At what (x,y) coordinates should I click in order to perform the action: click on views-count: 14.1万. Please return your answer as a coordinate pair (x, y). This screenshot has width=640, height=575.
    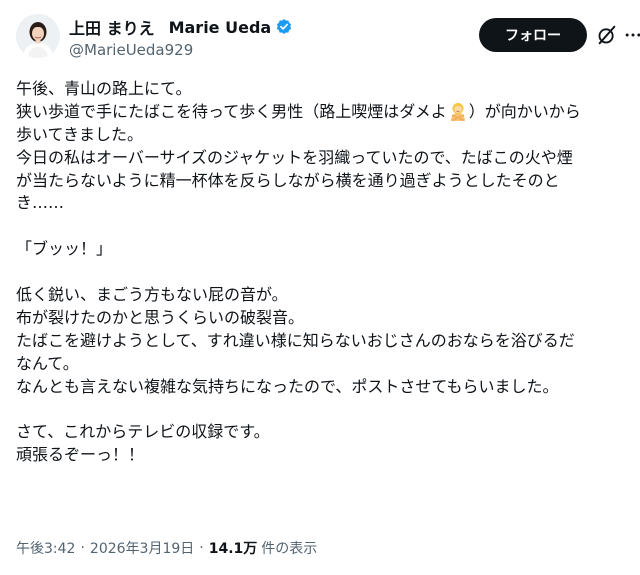
    Looking at the image, I should click on (233, 548).